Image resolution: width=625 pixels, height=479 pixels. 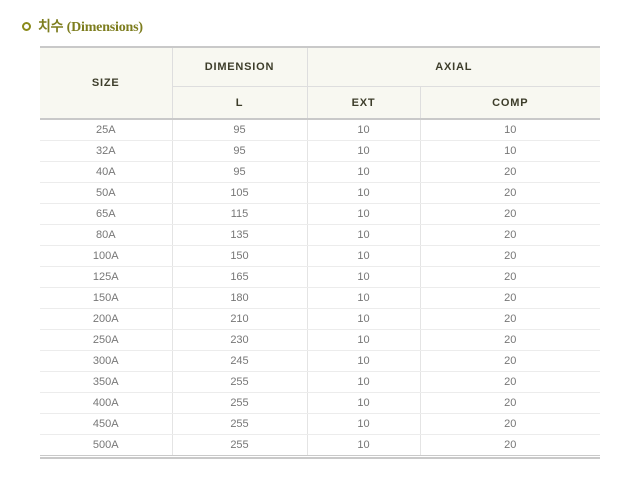 I want to click on table-row: 65A 115 10 20, so click(x=320, y=214).